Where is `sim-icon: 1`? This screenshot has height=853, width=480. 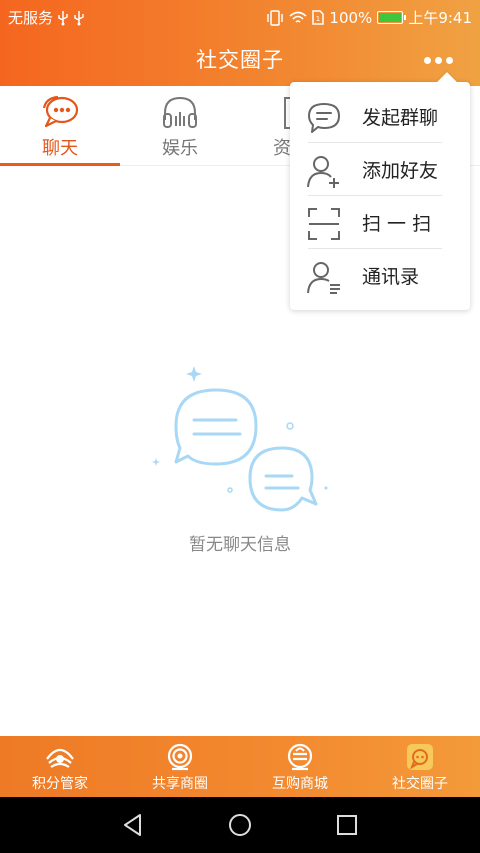
sim-icon: 1 is located at coordinates (318, 17).